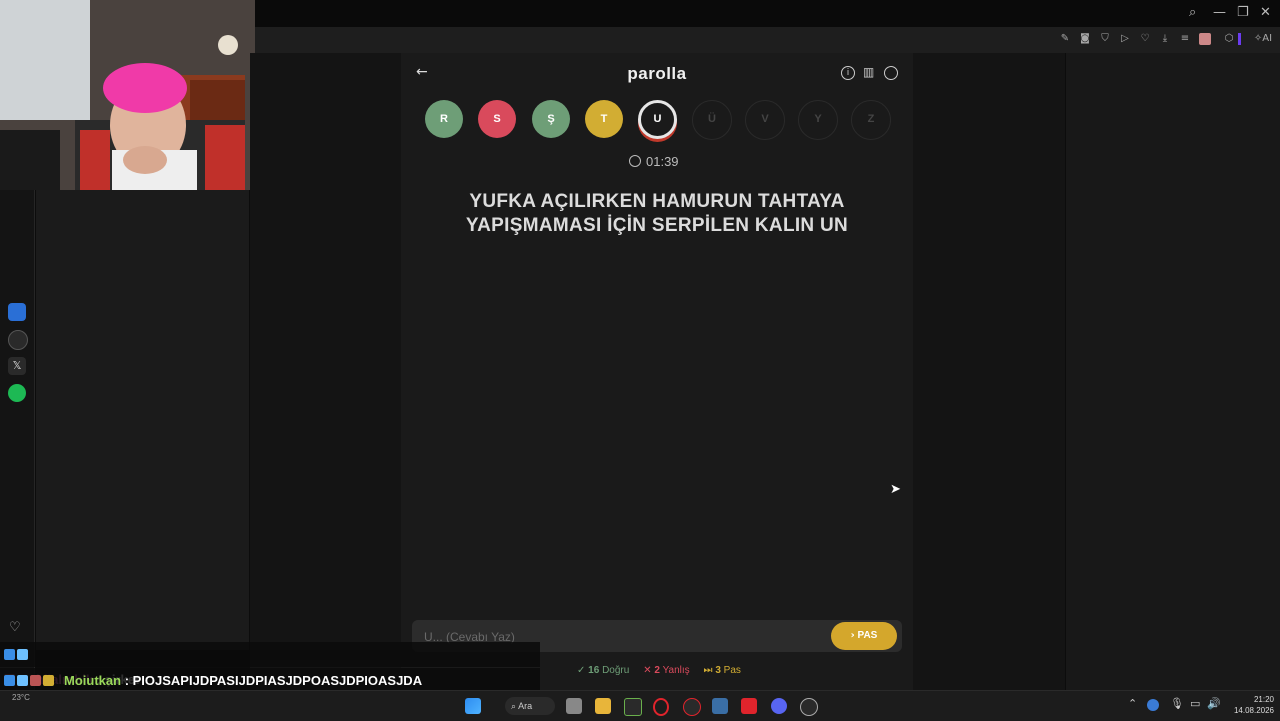 Image resolution: width=1280 pixels, height=721 pixels. Describe the element at coordinates (270, 664) in the screenshot. I see `chat-message: hilalrabik : şirket` at that location.